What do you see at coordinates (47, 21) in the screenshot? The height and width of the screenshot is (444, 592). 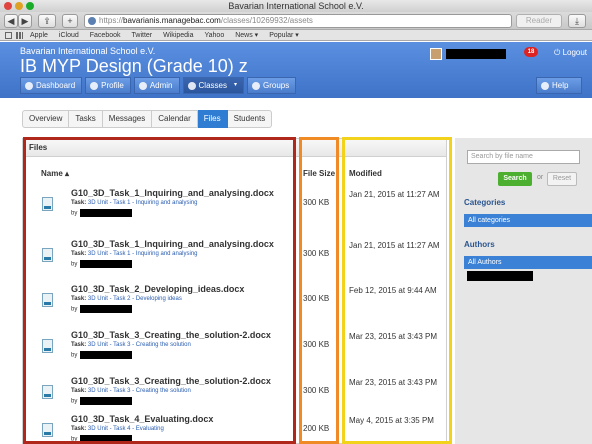 I see `share-button: ⇪` at bounding box center [47, 21].